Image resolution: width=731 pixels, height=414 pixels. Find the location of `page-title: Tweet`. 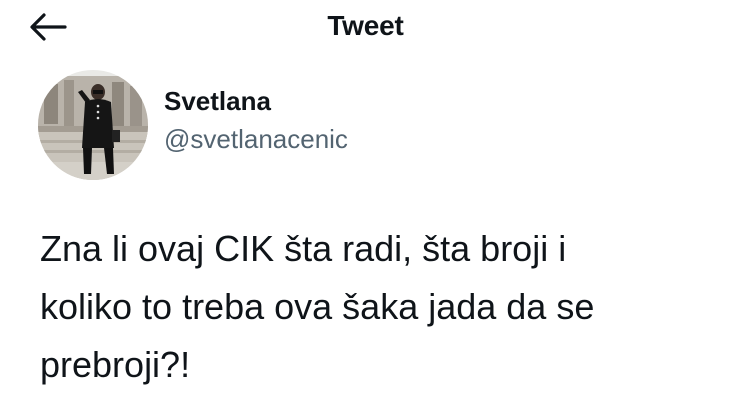

page-title: Tweet is located at coordinates (365, 25).